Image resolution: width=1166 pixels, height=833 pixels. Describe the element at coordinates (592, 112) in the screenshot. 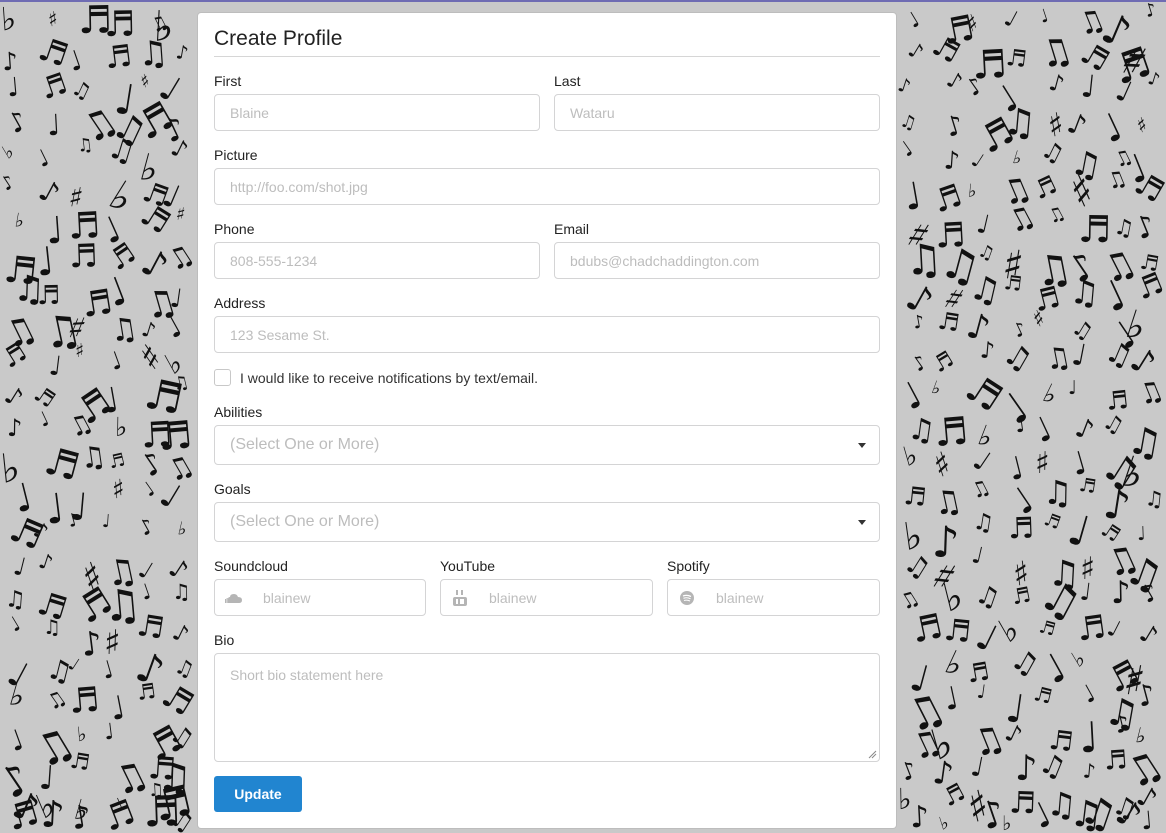

I see `last-name-placeholder: Wataru` at that location.